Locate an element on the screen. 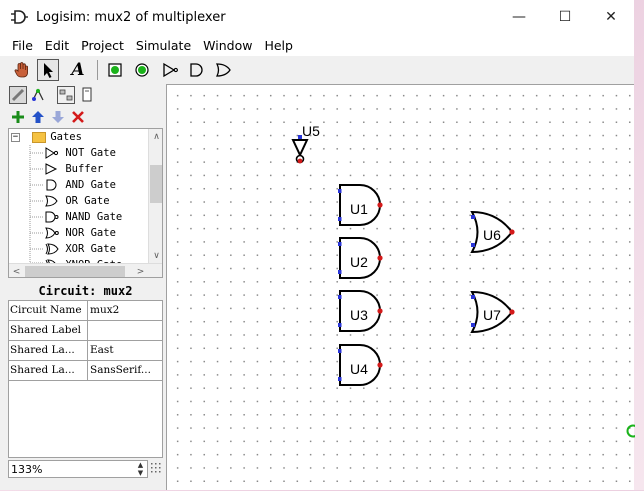  menu-file: File is located at coordinates (22, 45).